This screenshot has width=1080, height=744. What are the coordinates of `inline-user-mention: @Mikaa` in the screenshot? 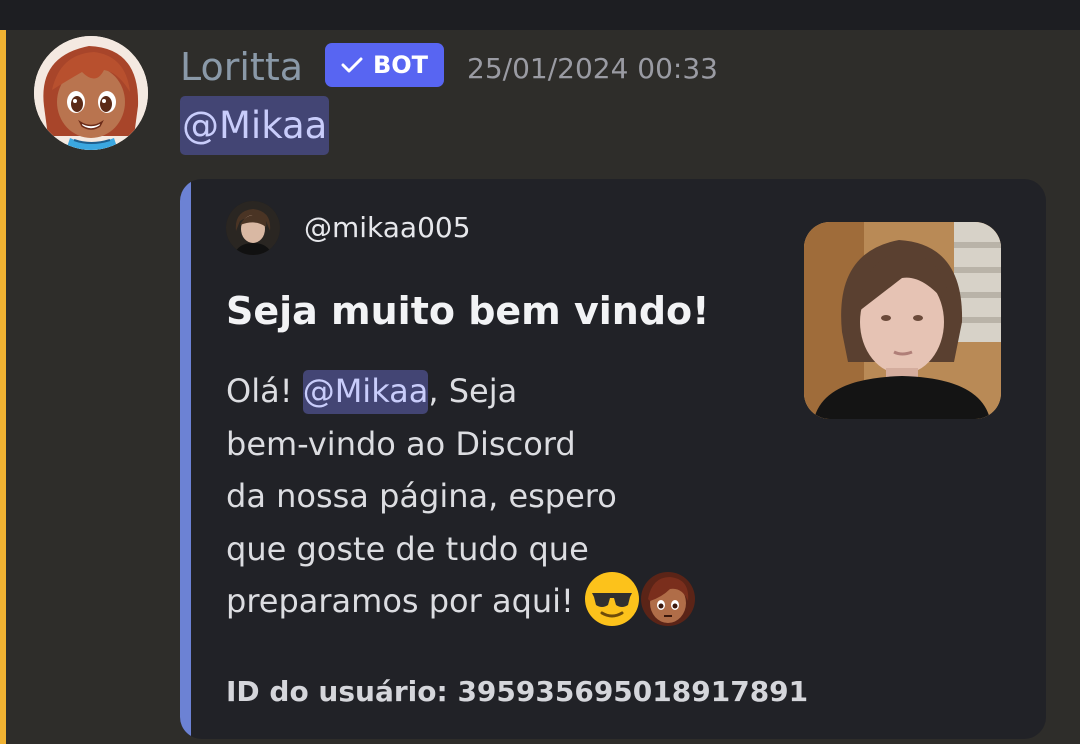 It's located at (365, 392).